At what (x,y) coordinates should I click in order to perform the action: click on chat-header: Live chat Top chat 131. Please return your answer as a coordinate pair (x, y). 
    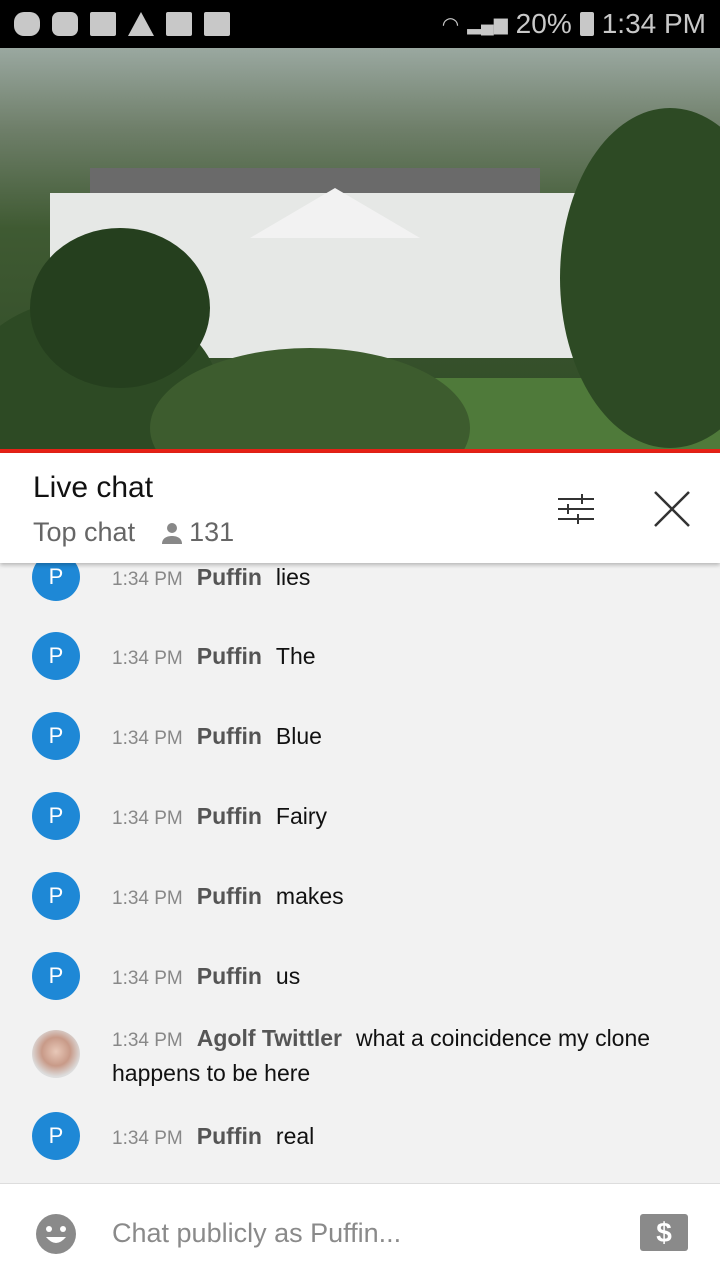
    Looking at the image, I should click on (360, 508).